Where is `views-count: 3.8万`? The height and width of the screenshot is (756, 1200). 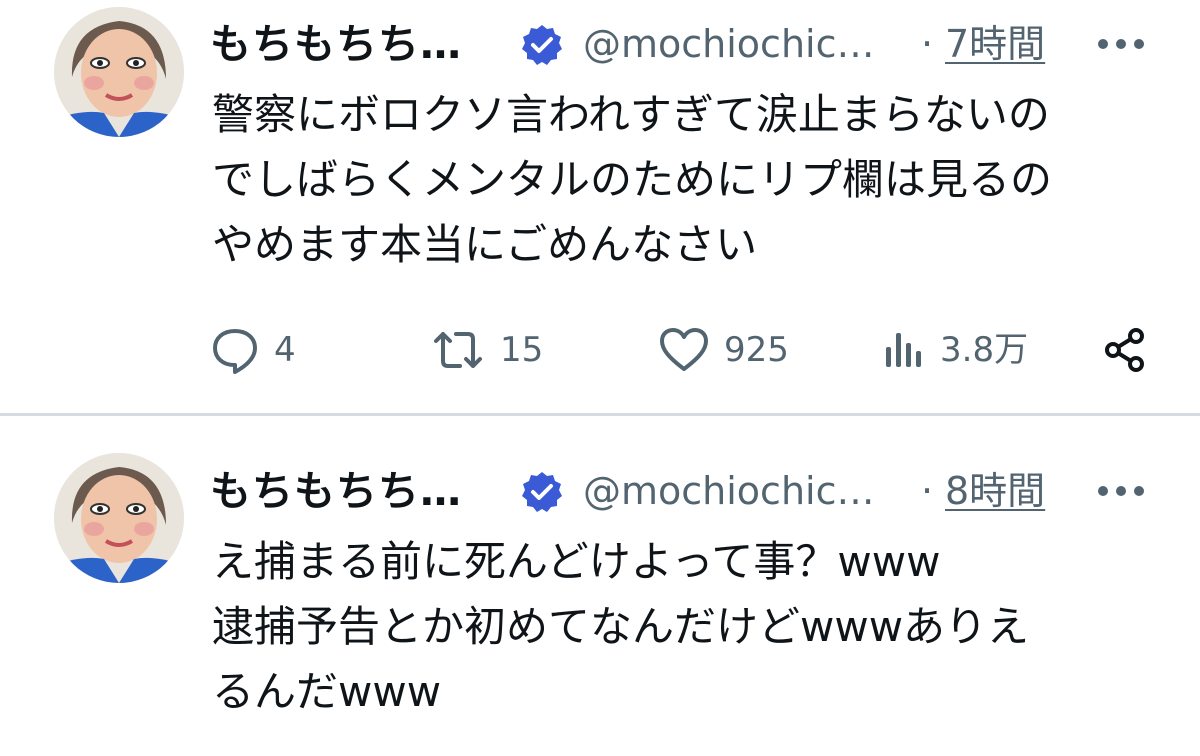 views-count: 3.8万 is located at coordinates (984, 350).